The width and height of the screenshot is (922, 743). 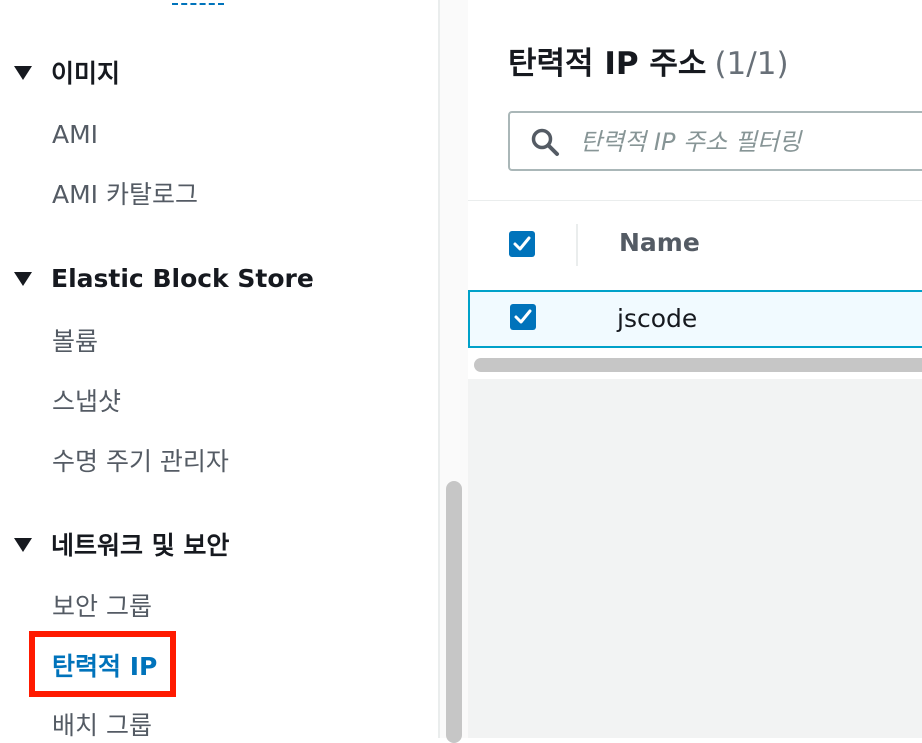 I want to click on table-horizontal-scrollbar, so click(x=698, y=365).